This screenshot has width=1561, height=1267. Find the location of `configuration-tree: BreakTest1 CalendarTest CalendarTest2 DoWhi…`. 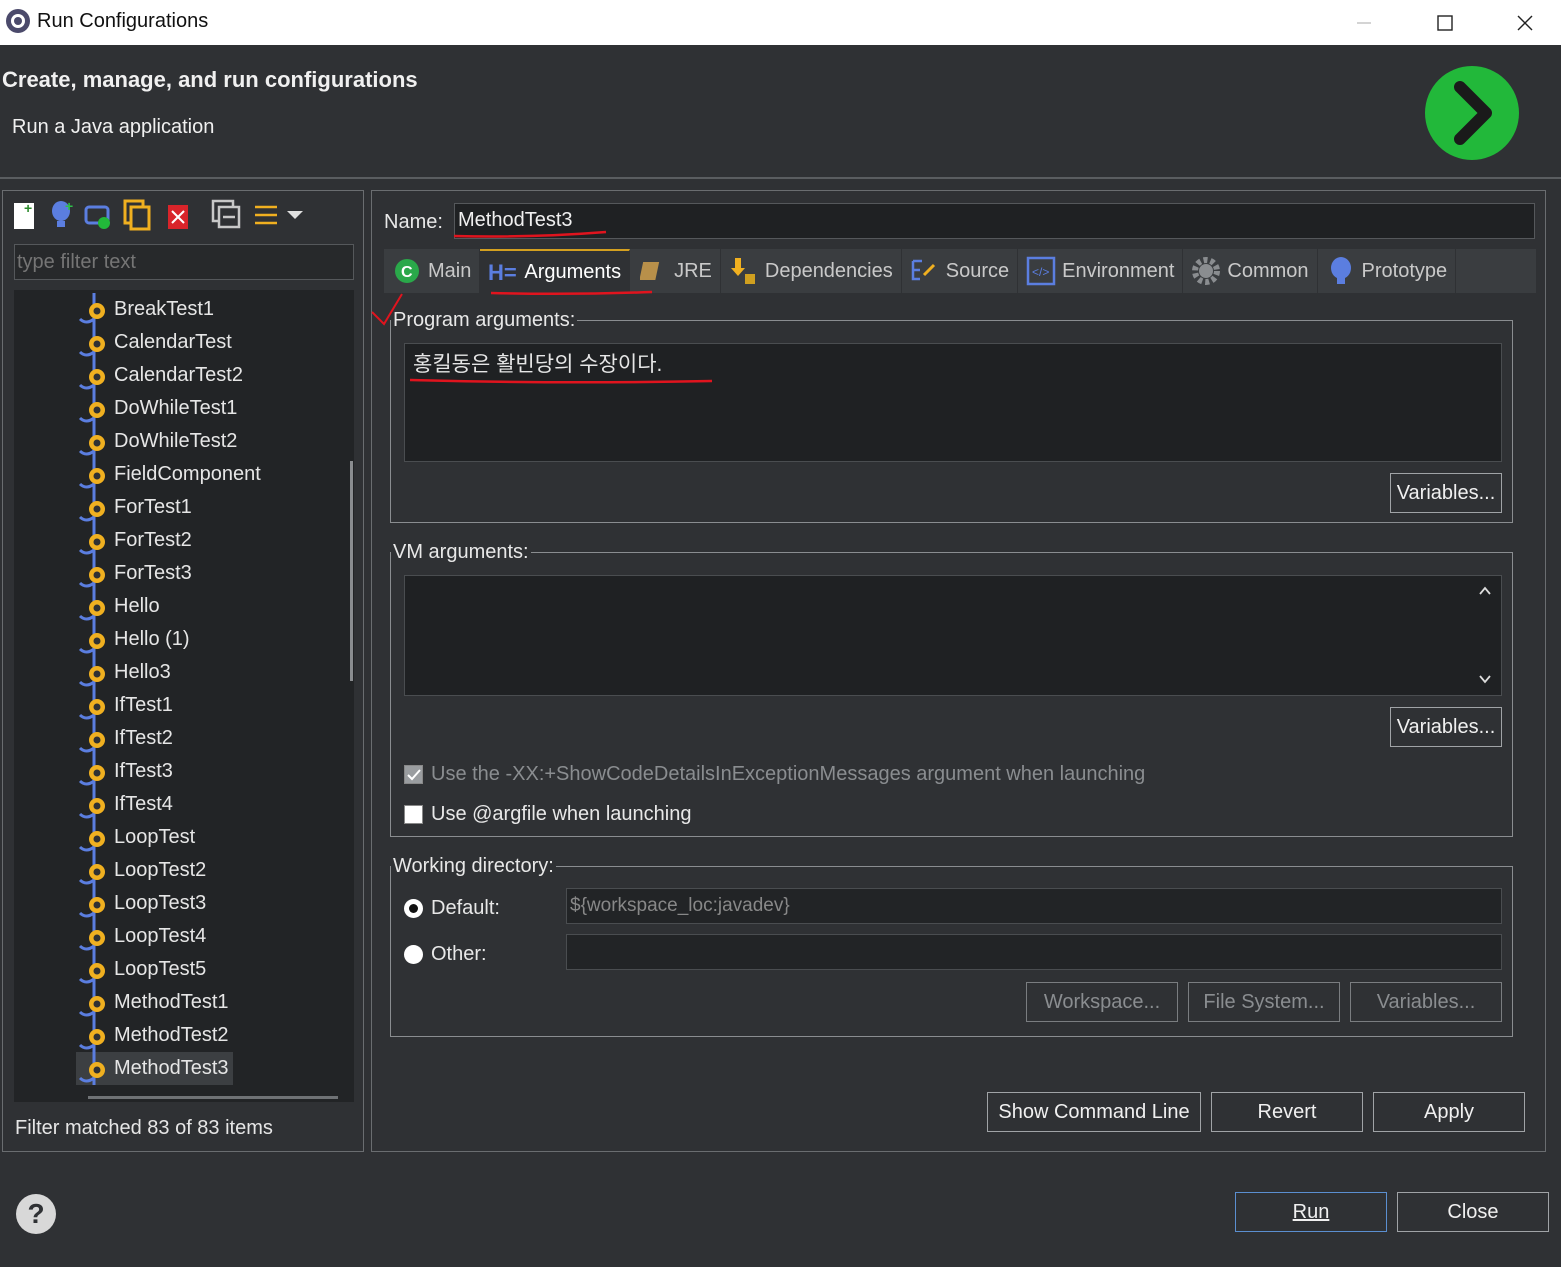

configuration-tree: BreakTest1 CalendarTest CalendarTest2 DoWhi… is located at coordinates (184, 696).